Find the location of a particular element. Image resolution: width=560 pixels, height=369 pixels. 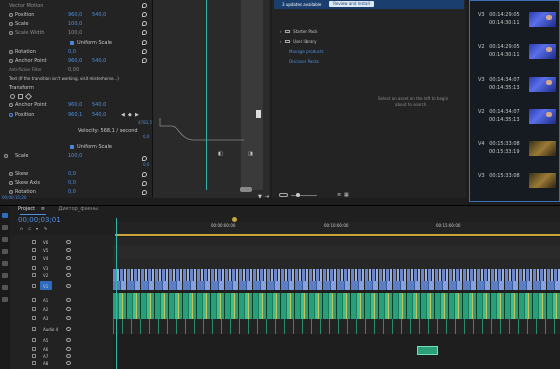

time-ruler: 00:00:00:00 00:10:00:00 00:15:00:00 is located at coordinates (336, 228).